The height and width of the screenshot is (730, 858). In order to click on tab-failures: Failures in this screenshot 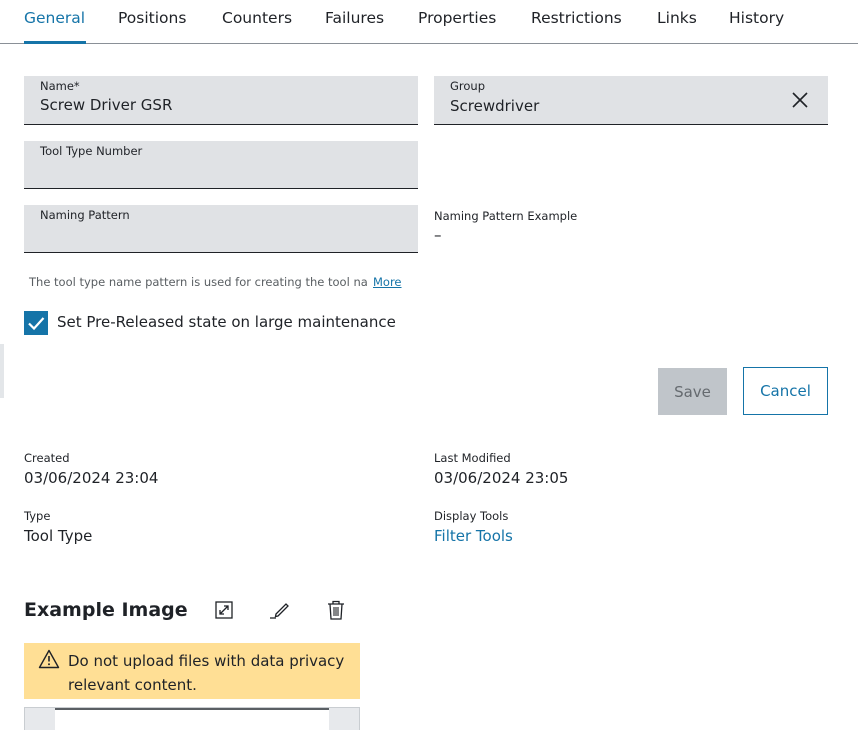, I will do `click(354, 18)`.